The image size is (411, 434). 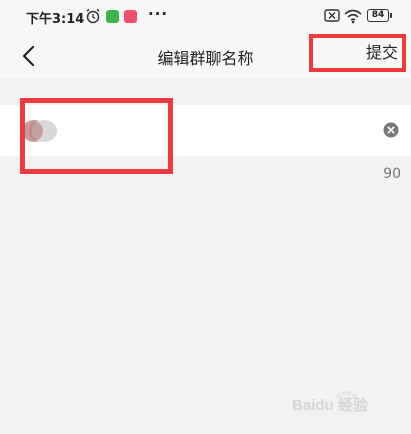 What do you see at coordinates (158, 14) in the screenshot?
I see `more-notifications-icon: ···` at bounding box center [158, 14].